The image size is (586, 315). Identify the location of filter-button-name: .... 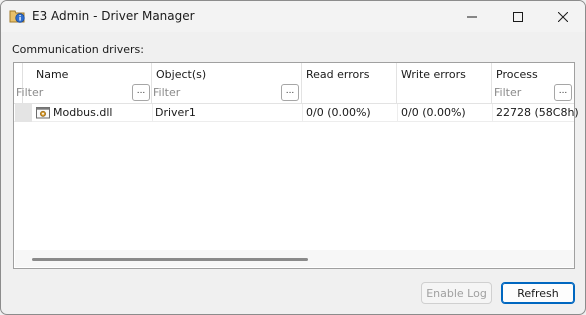
(141, 92).